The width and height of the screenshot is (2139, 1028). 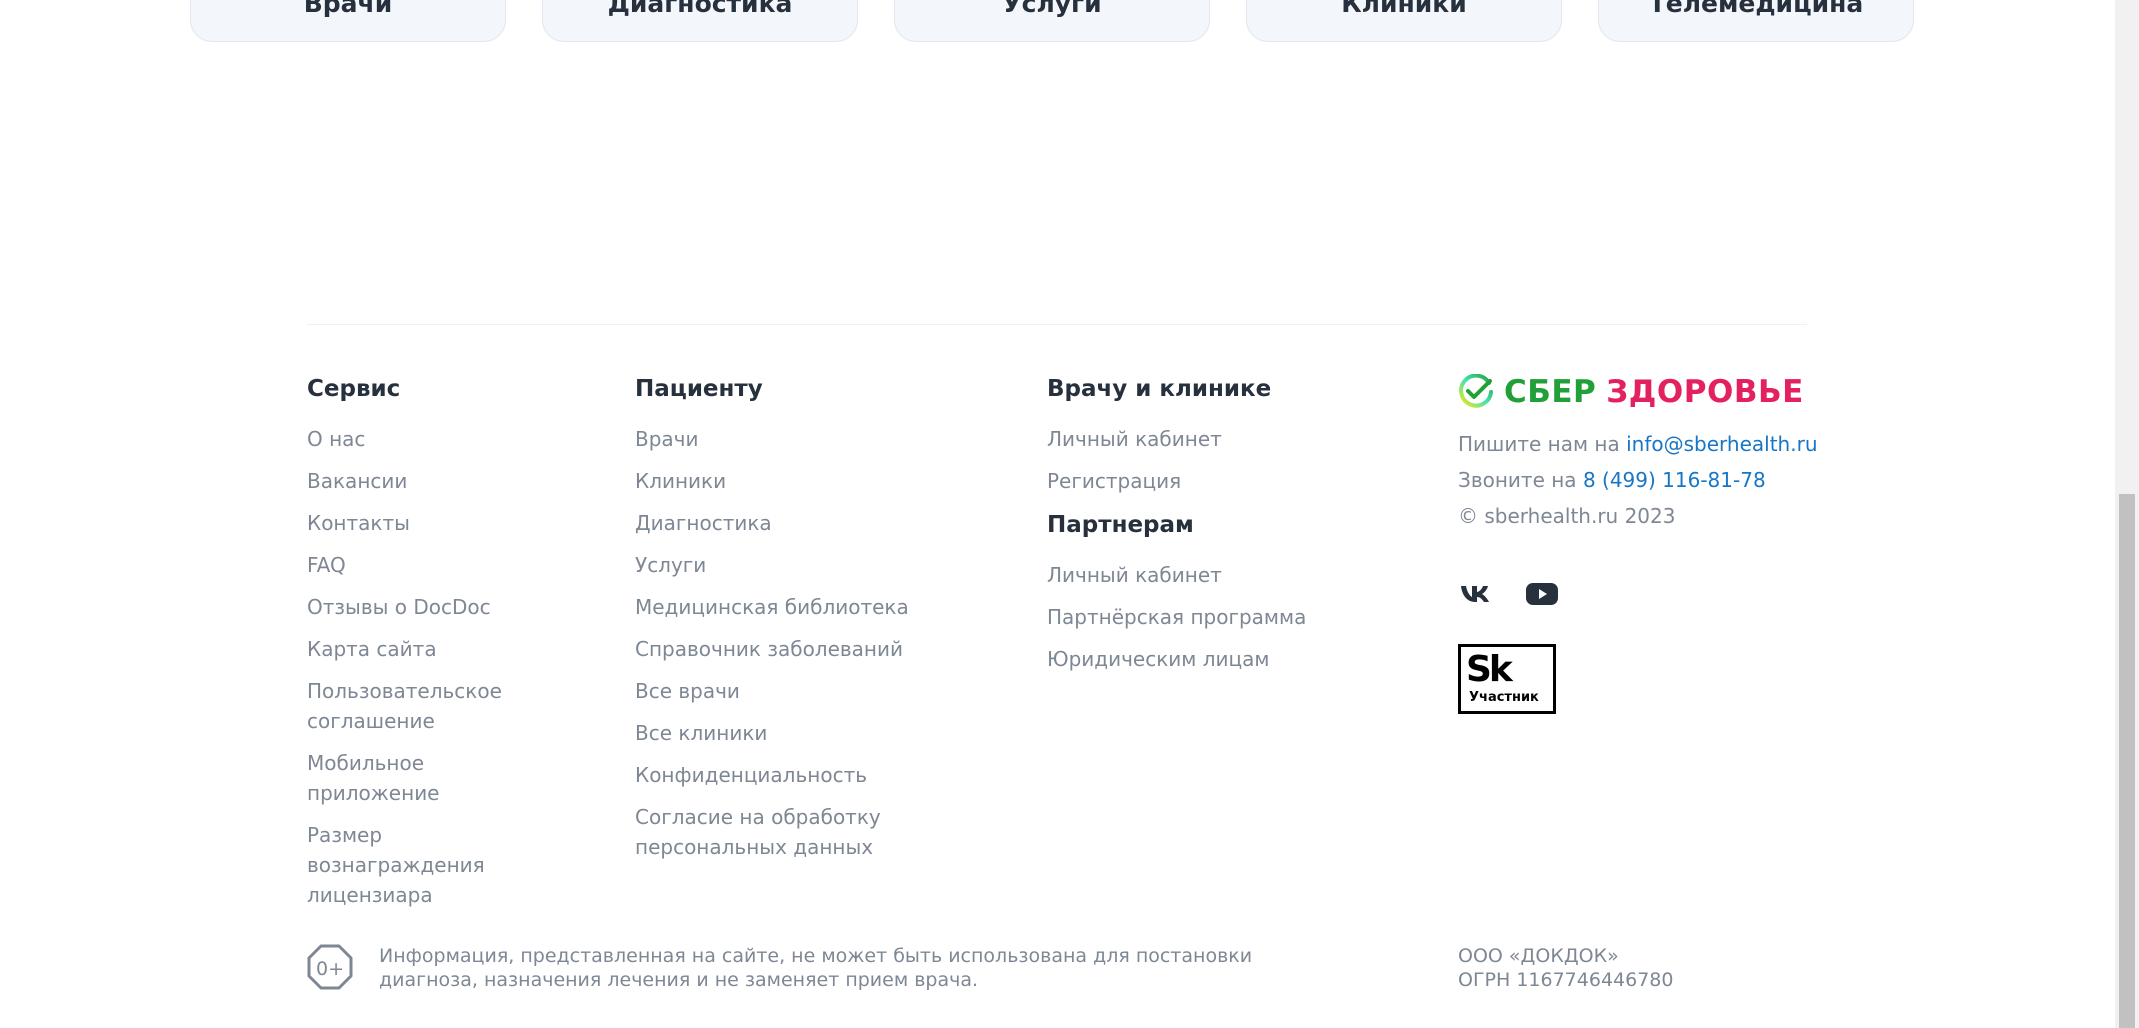 I want to click on age-rating-icon: 0+, so click(x=330, y=967).